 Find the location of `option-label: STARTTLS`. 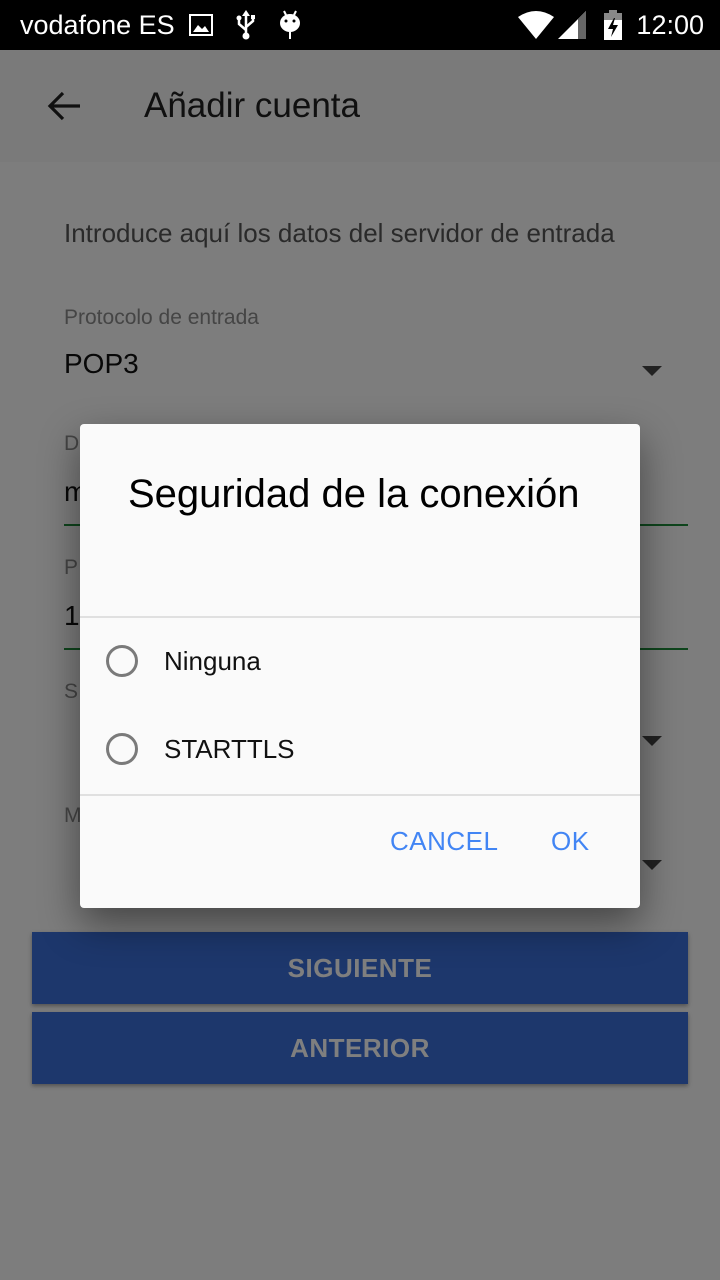

option-label: STARTTLS is located at coordinates (229, 748).